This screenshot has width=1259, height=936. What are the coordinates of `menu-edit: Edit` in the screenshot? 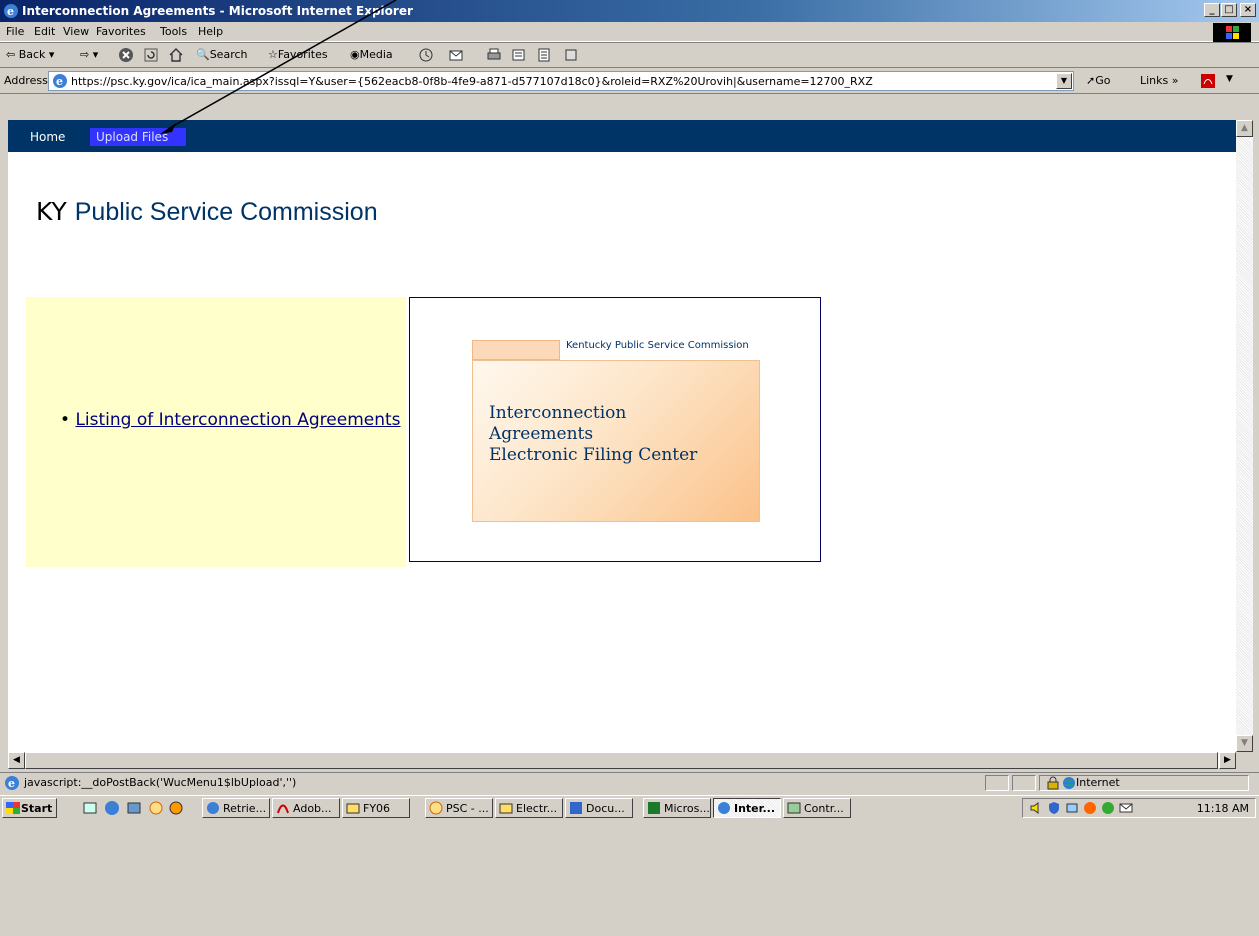 It's located at (44, 31).